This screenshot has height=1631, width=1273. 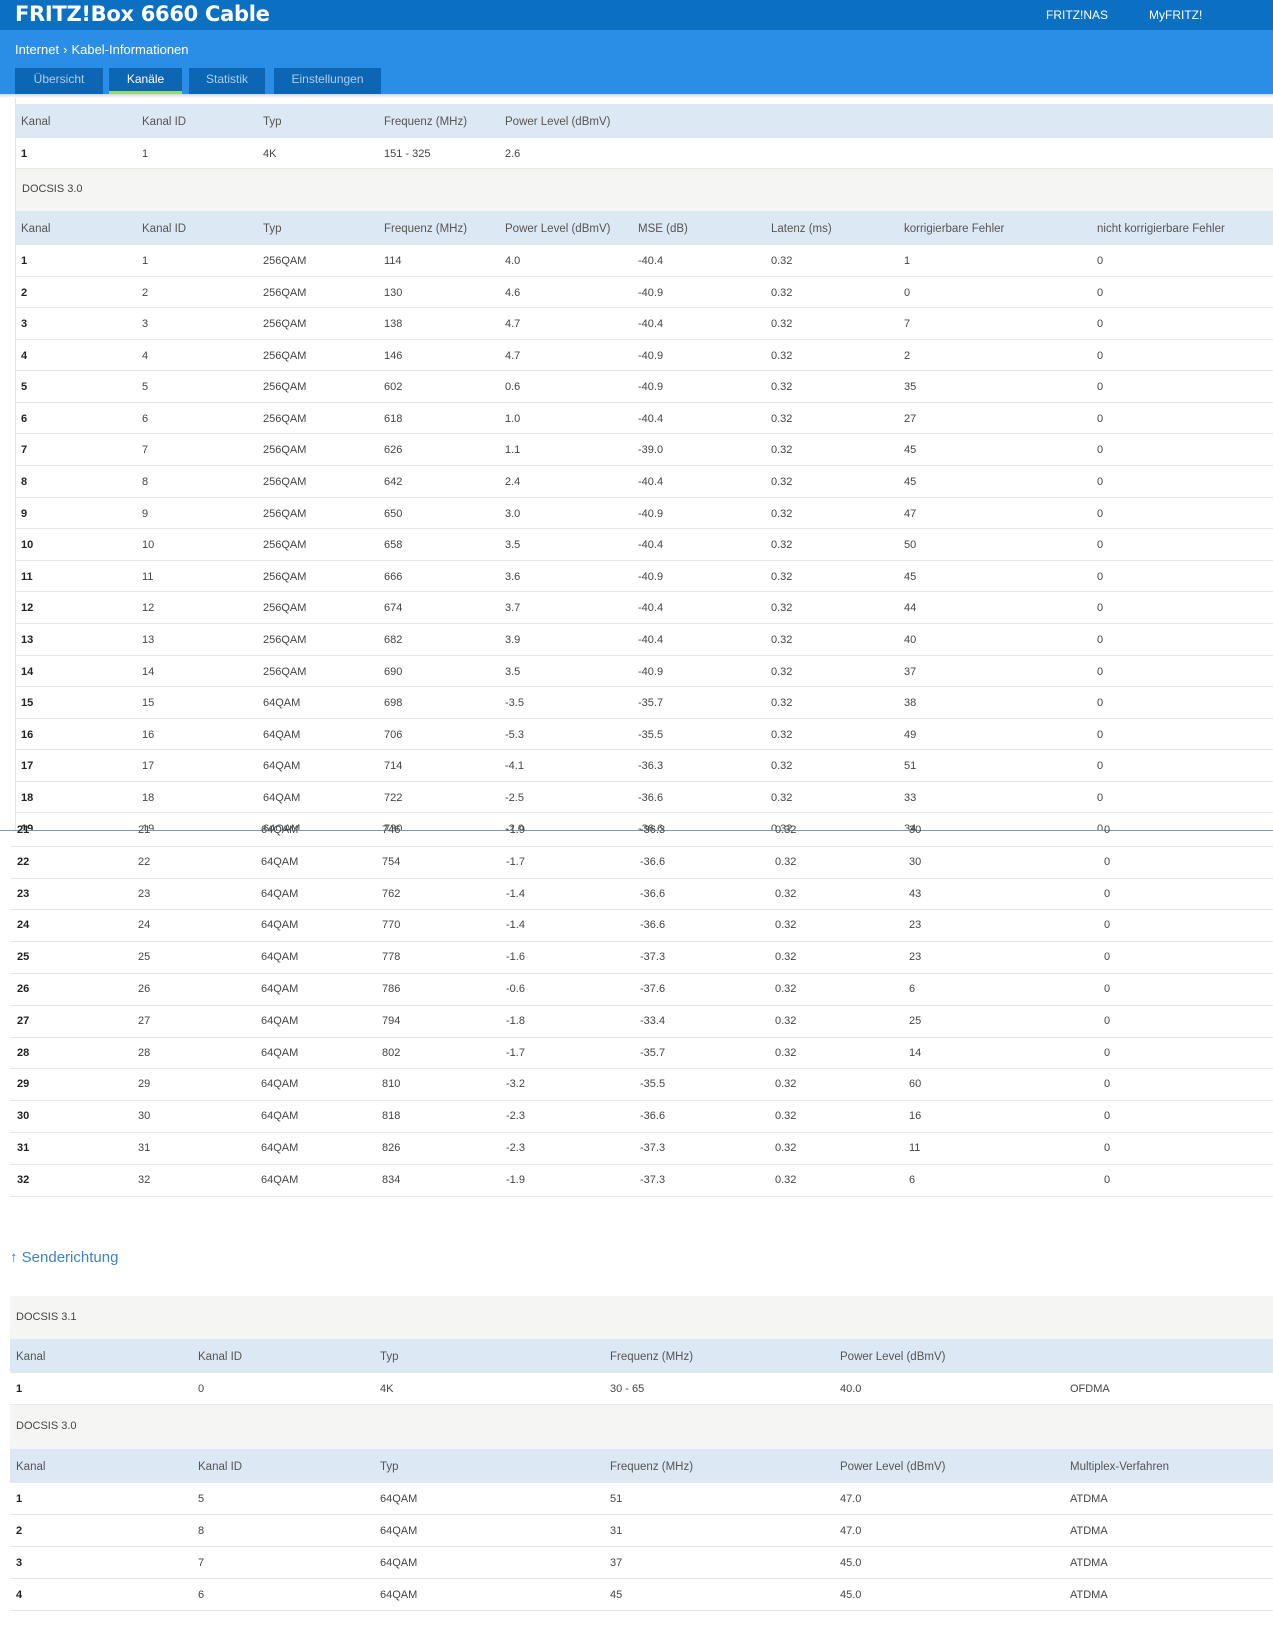 I want to click on ds30-table-row-cell: 49, so click(x=910, y=734).